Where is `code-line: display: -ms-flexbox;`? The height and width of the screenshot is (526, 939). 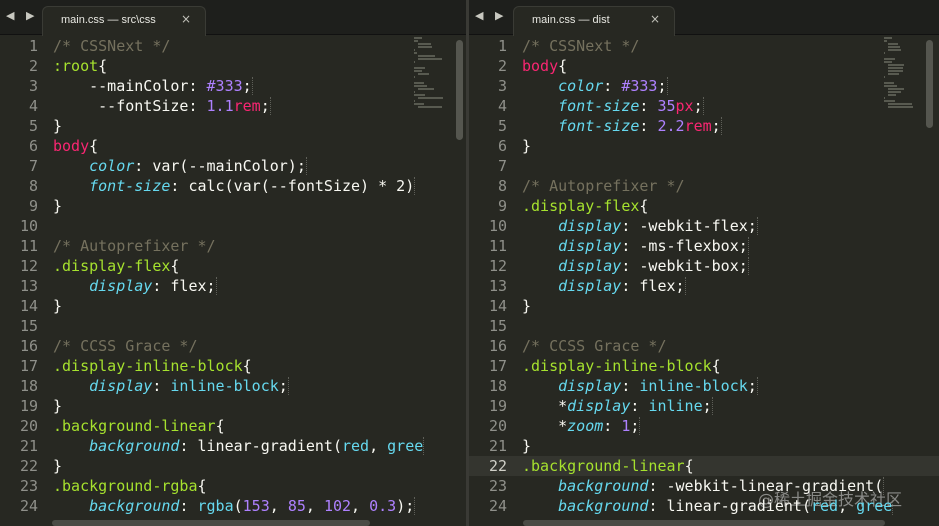
code-line: display: -ms-flexbox; is located at coordinates (703, 246).